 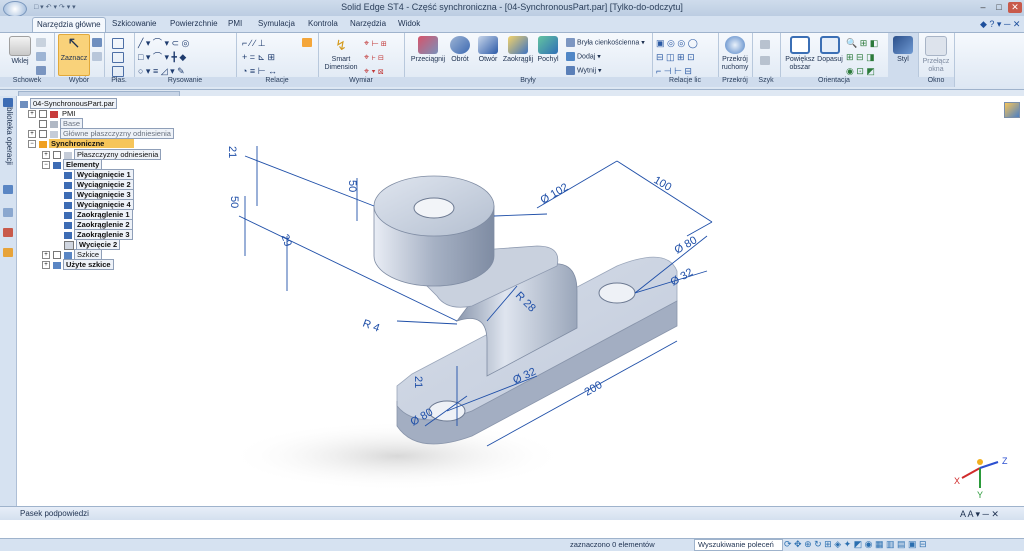 I want to click on library-tab-icon, so click(x=8, y=232).